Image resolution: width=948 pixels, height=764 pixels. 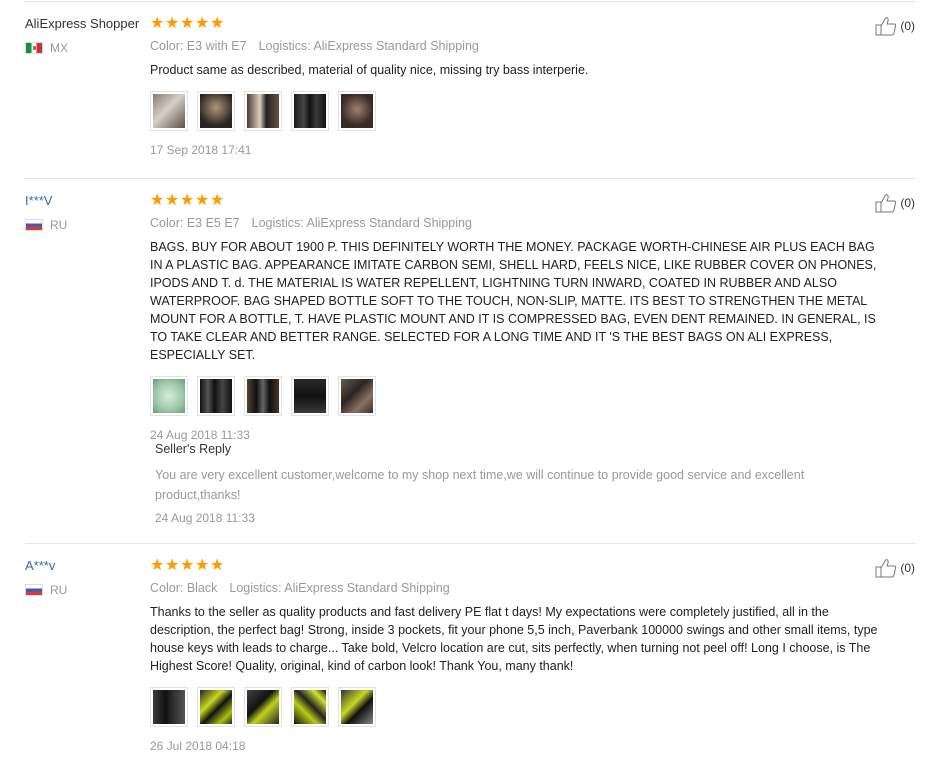 What do you see at coordinates (200, 435) in the screenshot?
I see `review-date: 24 Aug 2018 11:33` at bounding box center [200, 435].